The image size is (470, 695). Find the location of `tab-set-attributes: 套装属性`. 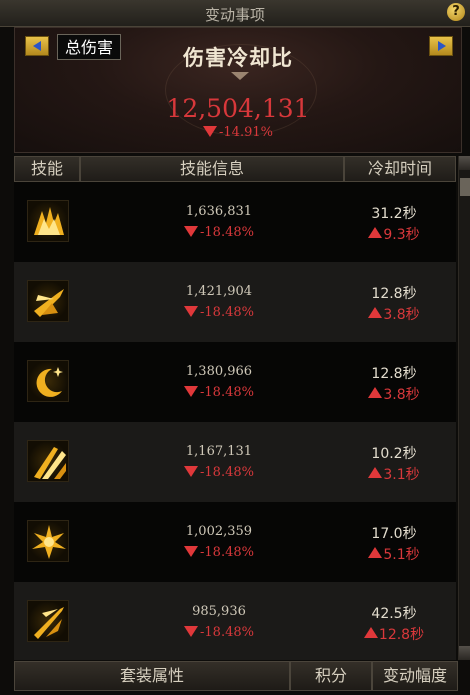

tab-set-attributes: 套装属性 is located at coordinates (152, 676).